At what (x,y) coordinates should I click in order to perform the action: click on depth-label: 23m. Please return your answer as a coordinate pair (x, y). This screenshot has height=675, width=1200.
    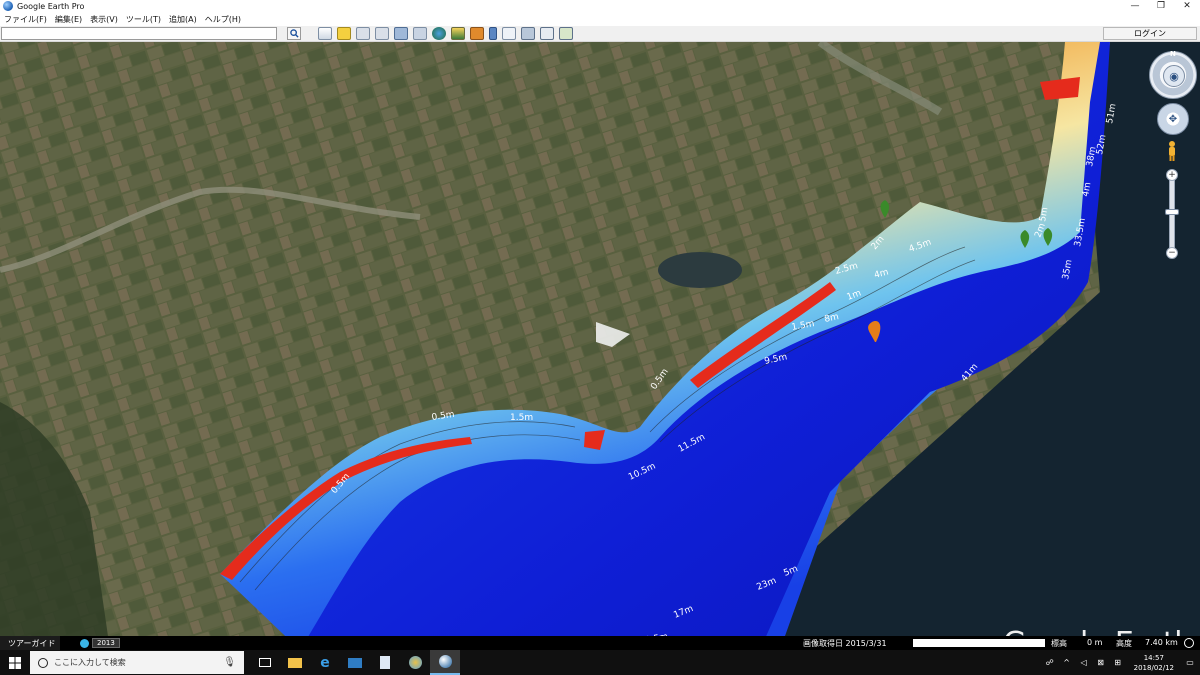
    Looking at the image, I should click on (766, 584).